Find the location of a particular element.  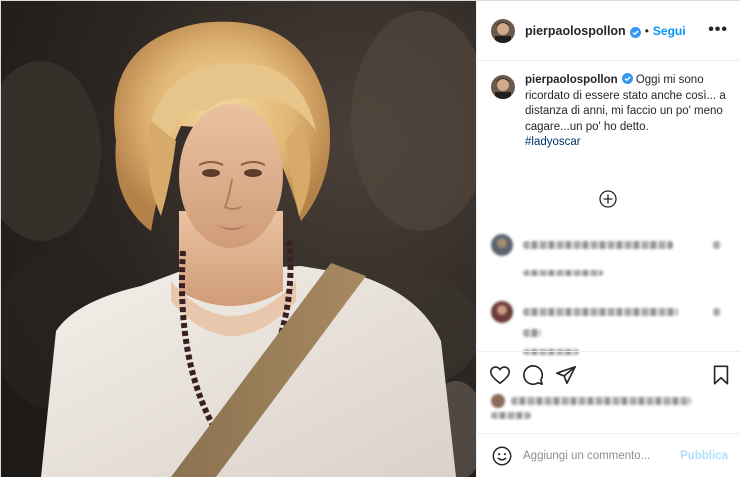

paper-plane-icon is located at coordinates (566, 375).